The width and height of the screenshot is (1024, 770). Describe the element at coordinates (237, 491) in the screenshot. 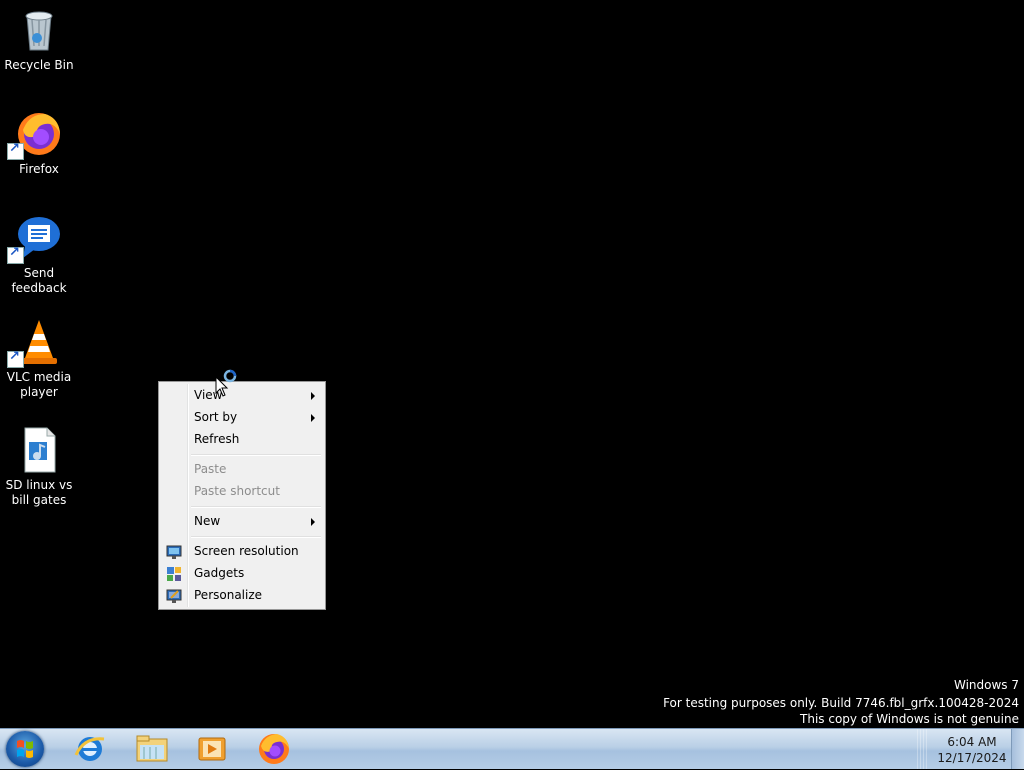

I see `menu-item-label: Paste shortcut` at that location.